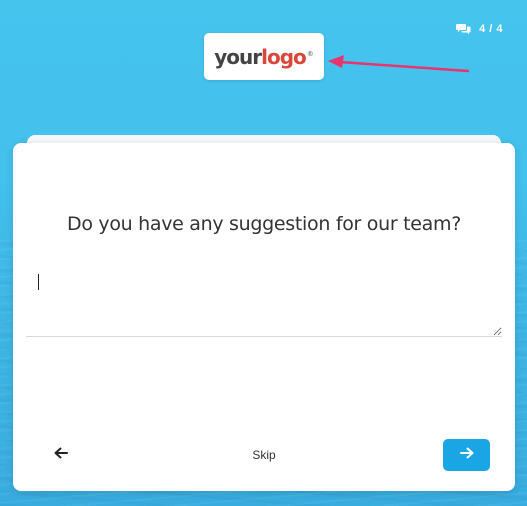 The height and width of the screenshot is (506, 527). What do you see at coordinates (38, 282) in the screenshot?
I see `text-cursor` at bounding box center [38, 282].